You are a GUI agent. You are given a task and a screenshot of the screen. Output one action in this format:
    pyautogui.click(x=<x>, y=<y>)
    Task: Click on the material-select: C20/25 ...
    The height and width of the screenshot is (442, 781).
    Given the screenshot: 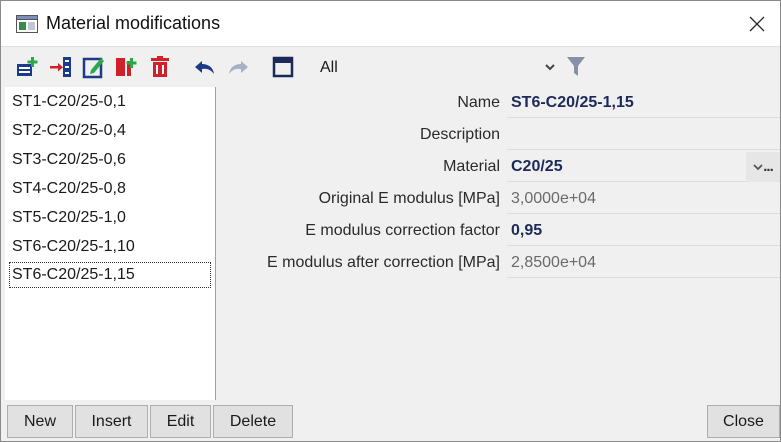 What is the action you would take?
    pyautogui.click(x=643, y=167)
    